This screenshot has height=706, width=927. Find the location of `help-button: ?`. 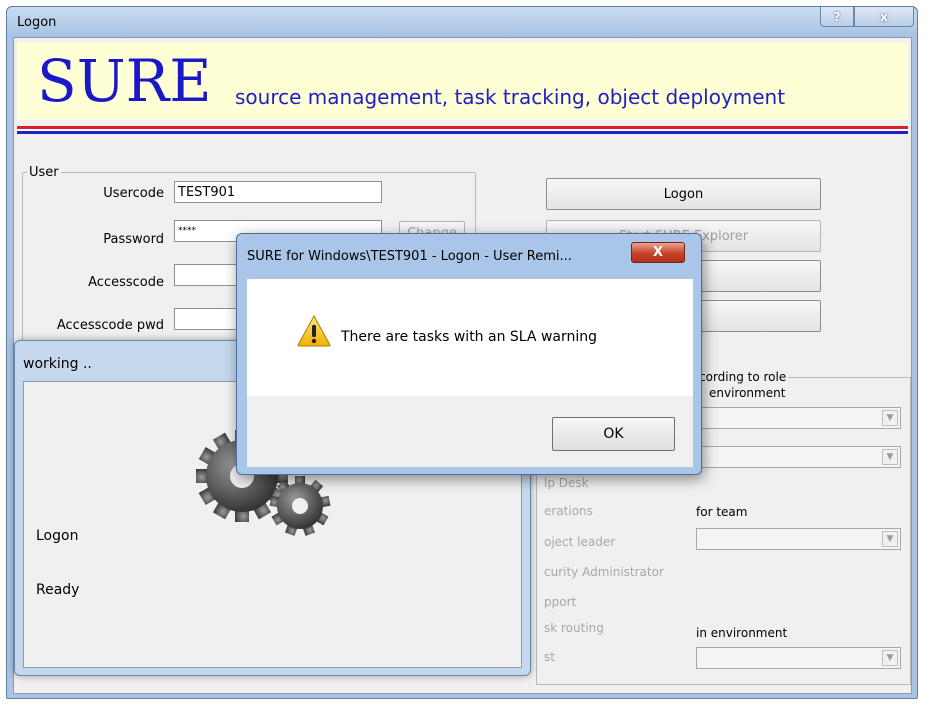

help-button: ? is located at coordinates (837, 17).